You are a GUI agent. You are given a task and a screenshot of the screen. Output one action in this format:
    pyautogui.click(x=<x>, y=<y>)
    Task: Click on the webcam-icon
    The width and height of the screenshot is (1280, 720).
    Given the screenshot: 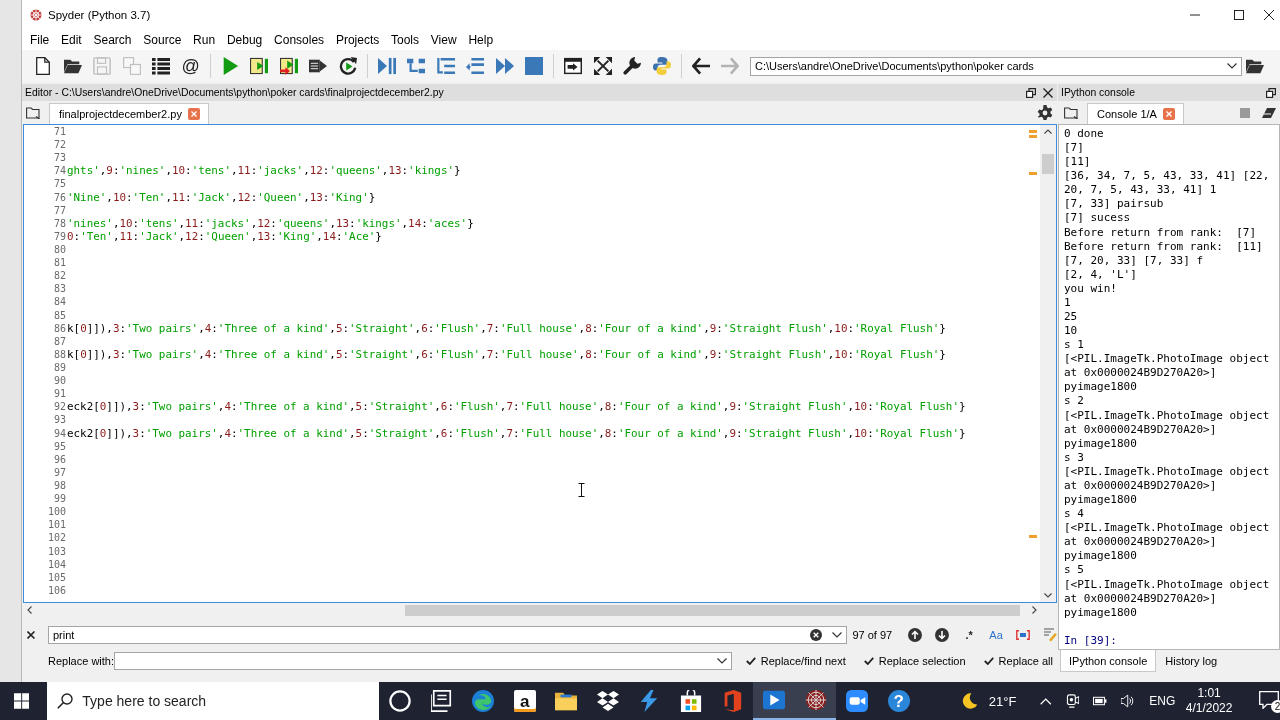 What is the action you would take?
    pyautogui.click(x=1072, y=701)
    